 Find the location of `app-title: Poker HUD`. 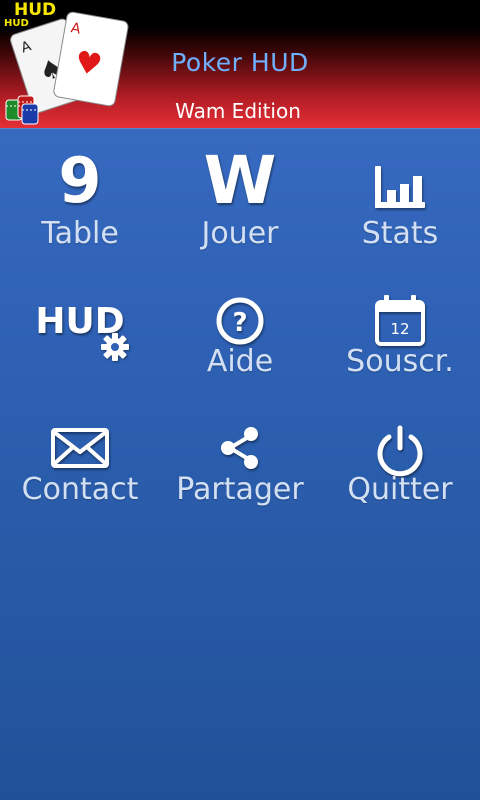

app-title: Poker HUD is located at coordinates (240, 62).